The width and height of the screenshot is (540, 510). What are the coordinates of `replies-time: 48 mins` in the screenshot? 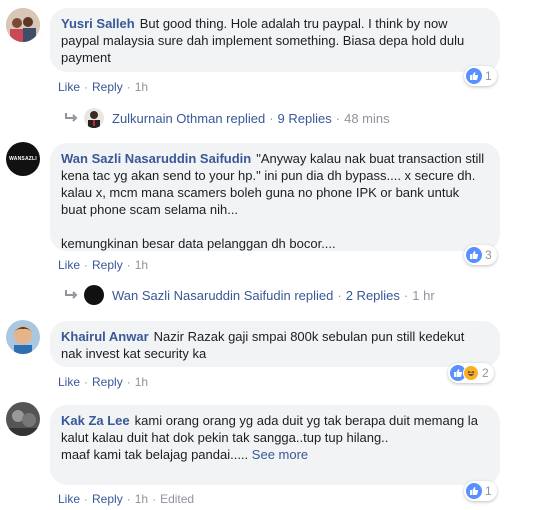 It's located at (367, 118).